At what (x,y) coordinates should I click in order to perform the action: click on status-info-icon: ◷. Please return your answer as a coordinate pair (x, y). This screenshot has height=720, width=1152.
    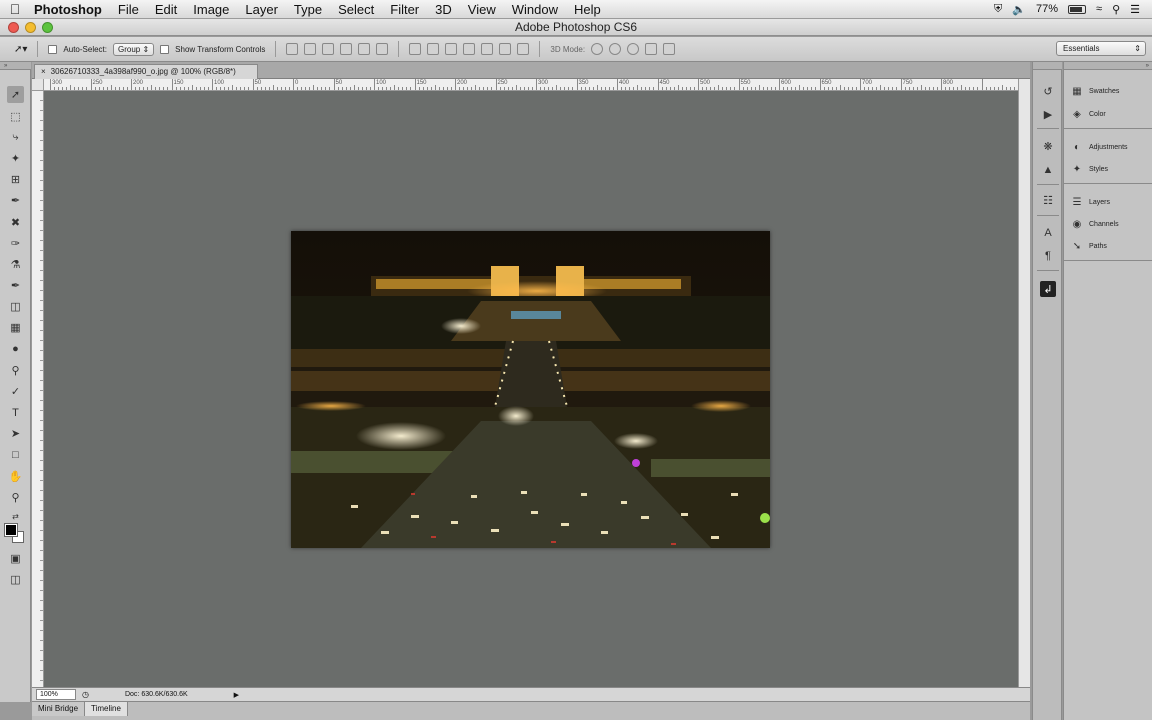
    Looking at the image, I should click on (85, 694).